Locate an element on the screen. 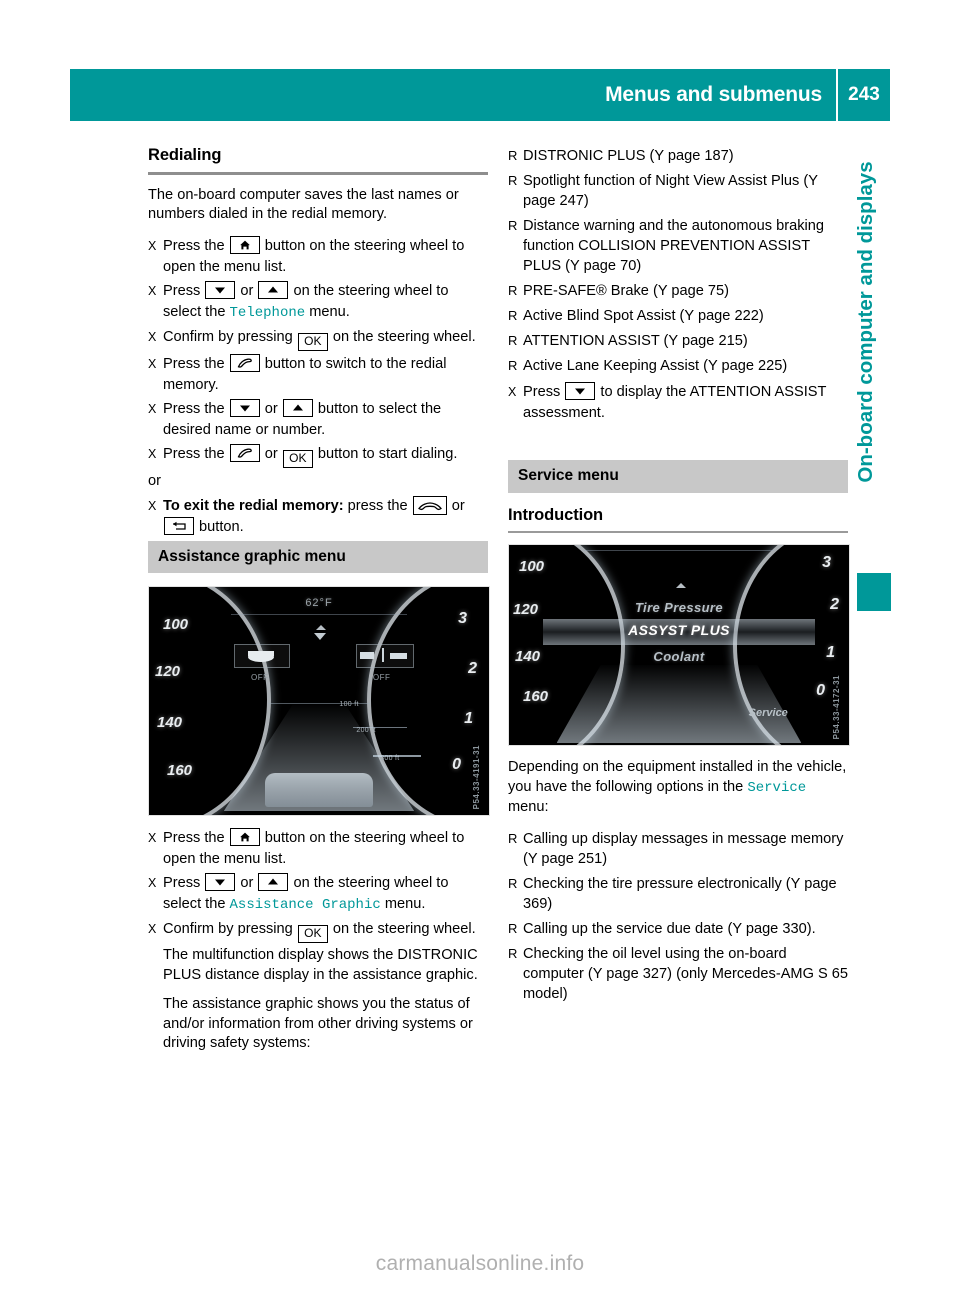 The width and height of the screenshot is (960, 1302). page-reference: Y page 75 is located at coordinates (691, 291).